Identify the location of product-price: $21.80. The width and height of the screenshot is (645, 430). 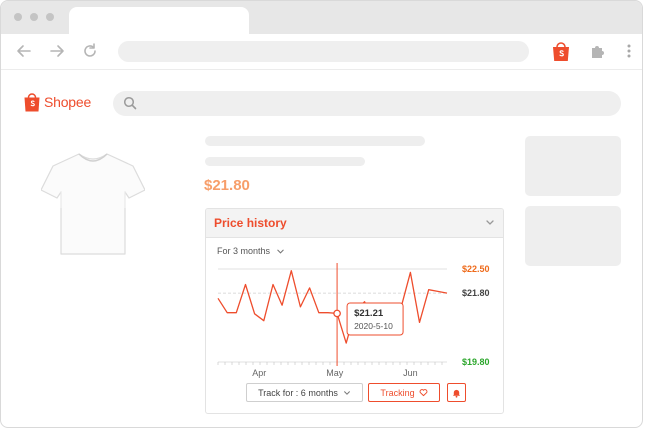
(227, 185).